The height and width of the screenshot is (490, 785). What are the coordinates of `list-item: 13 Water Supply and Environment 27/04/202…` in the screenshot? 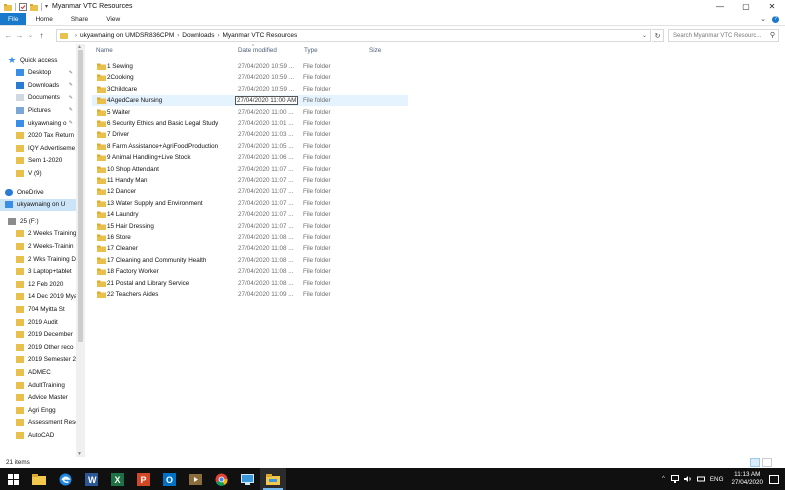 It's located at (250, 203).